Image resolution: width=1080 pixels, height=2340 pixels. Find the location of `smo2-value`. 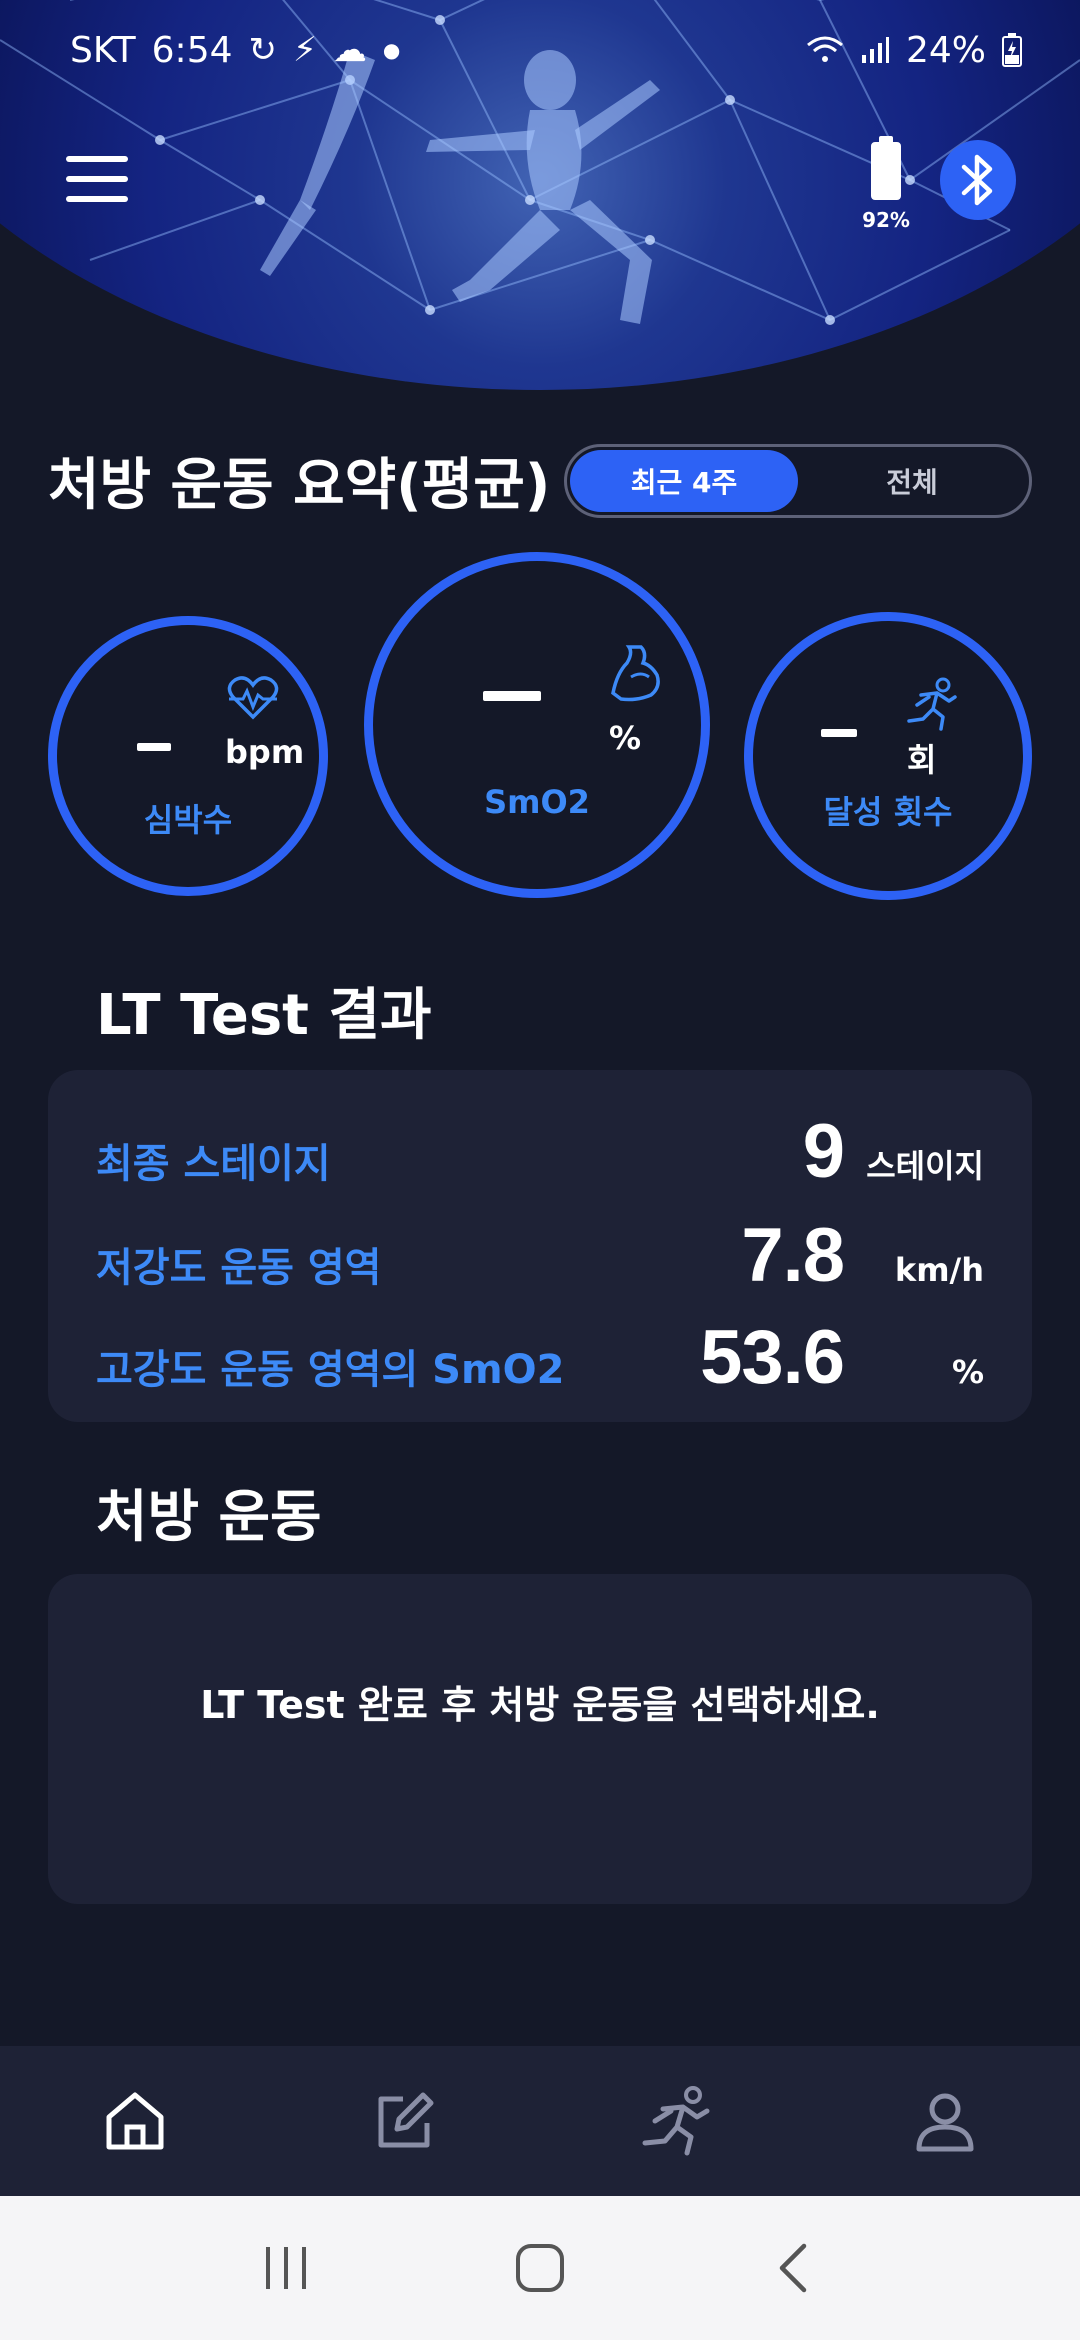

smo2-value is located at coordinates (512, 696).